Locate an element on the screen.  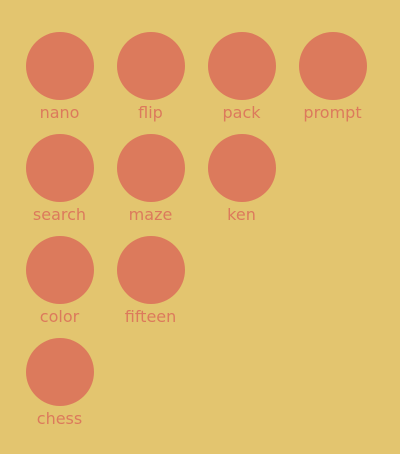
app-search: search is located at coordinates (59, 185).